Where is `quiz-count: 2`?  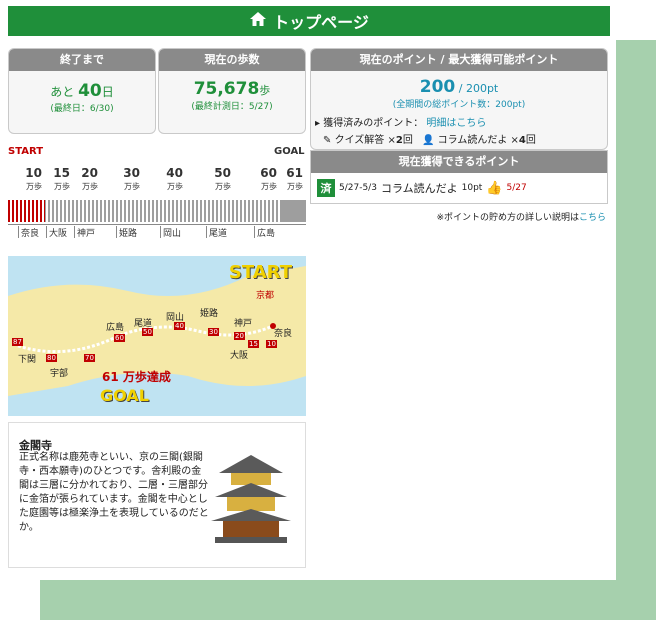 quiz-count: 2 is located at coordinates (399, 140).